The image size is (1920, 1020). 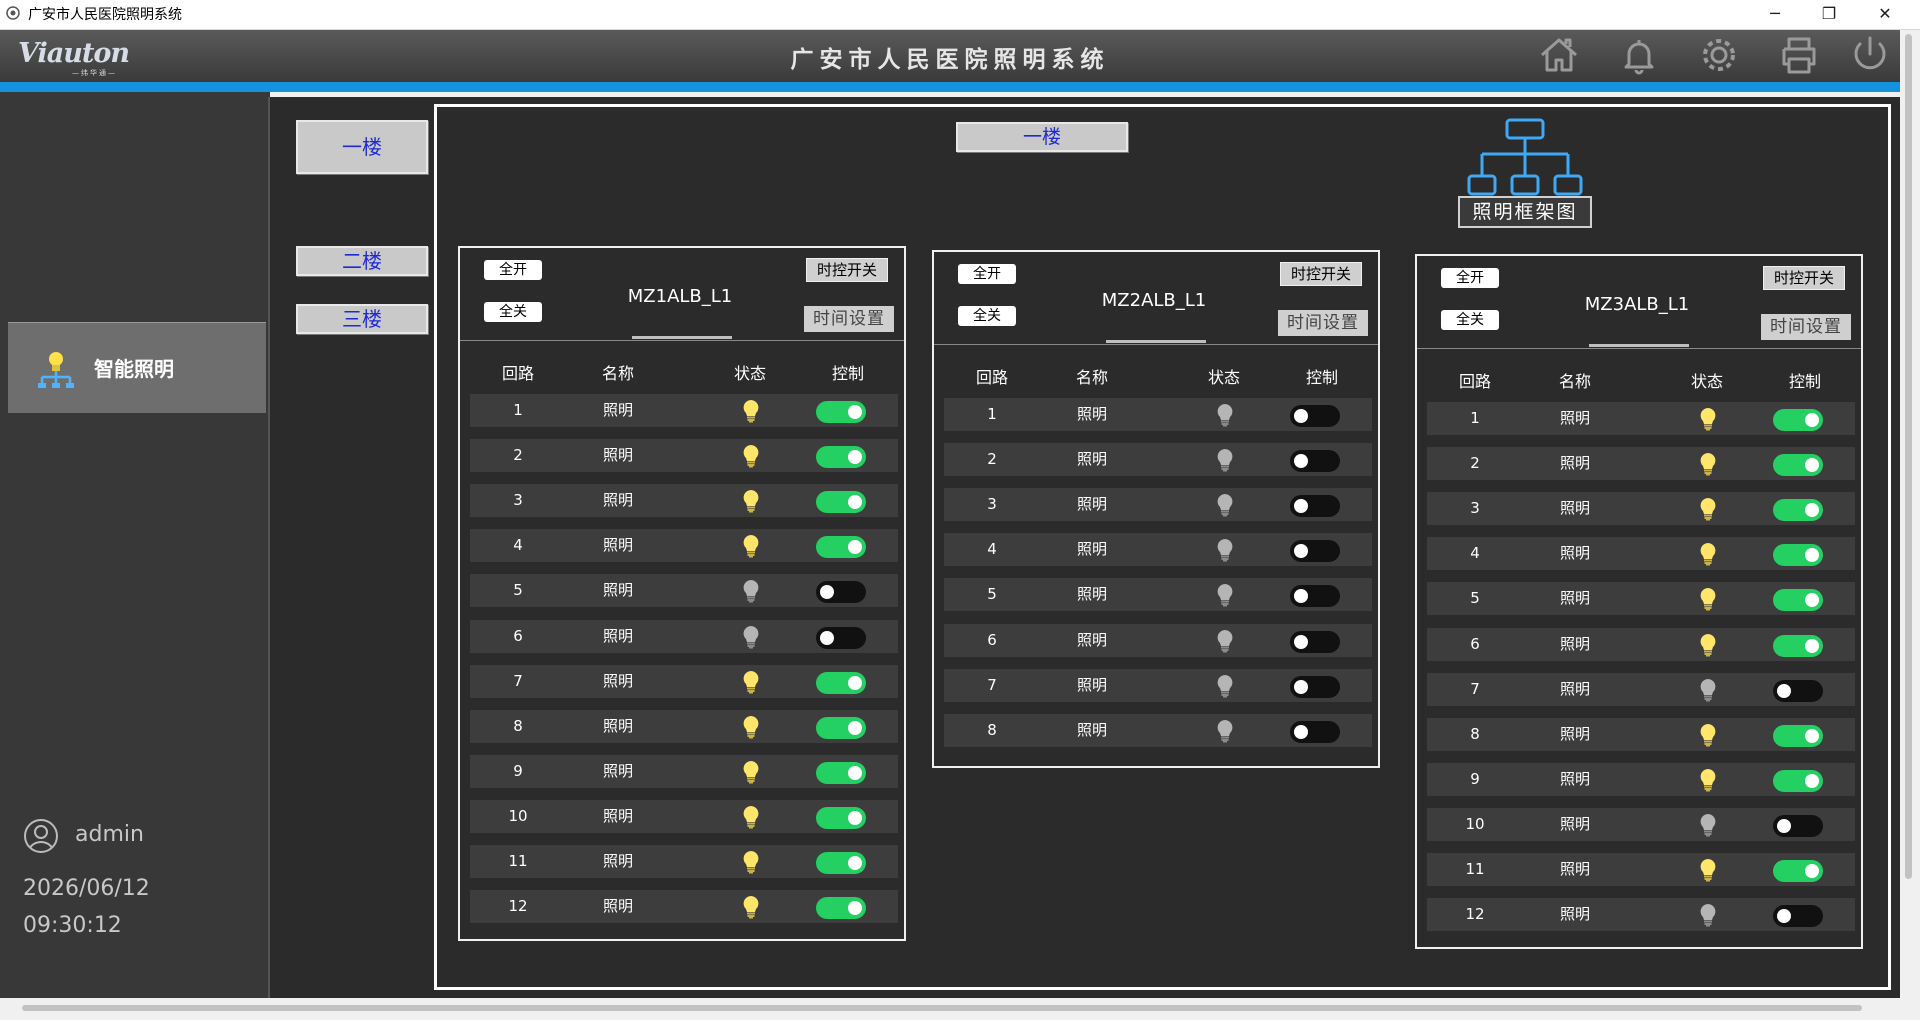 What do you see at coordinates (1829, 14) in the screenshot?
I see `restore-button: ❐` at bounding box center [1829, 14].